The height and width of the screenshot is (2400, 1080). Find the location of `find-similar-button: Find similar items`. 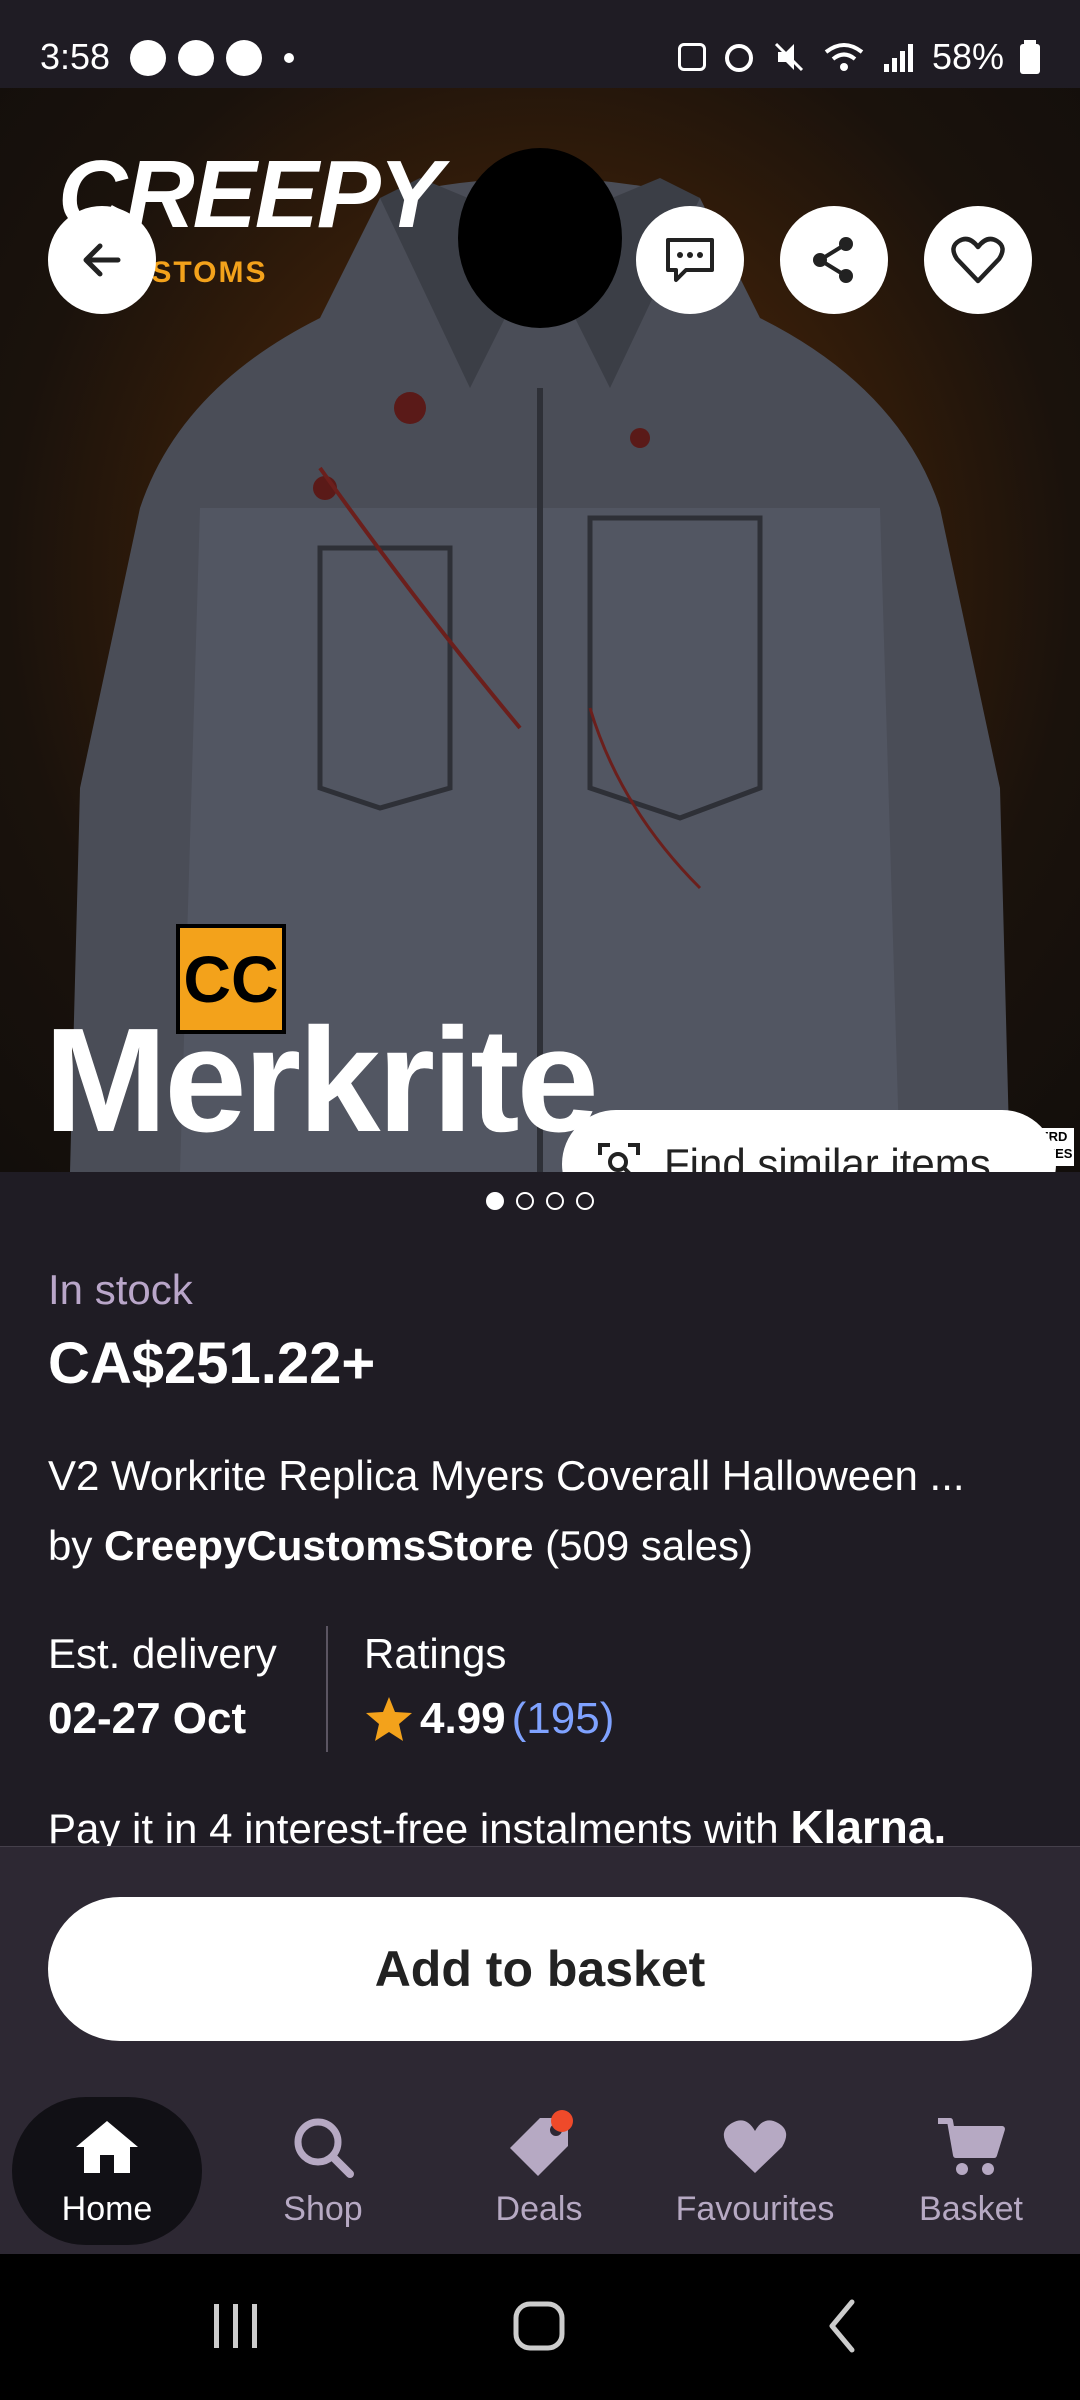

find-similar-button: Find similar items is located at coordinates (809, 1141).